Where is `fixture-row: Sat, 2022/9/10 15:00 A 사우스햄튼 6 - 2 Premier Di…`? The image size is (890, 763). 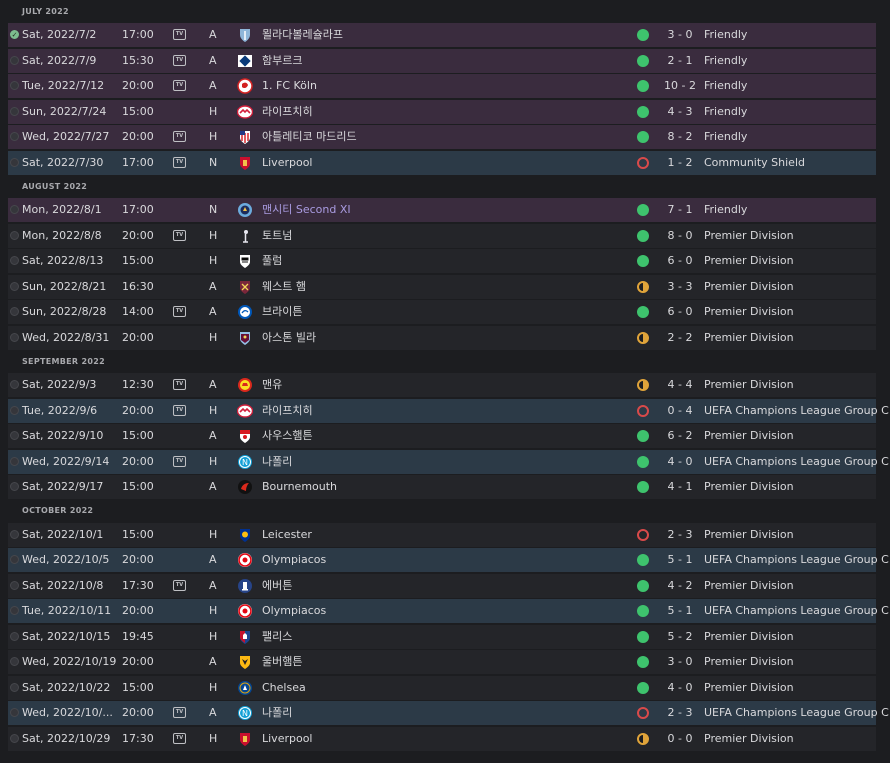
fixture-row: Sat, 2022/9/10 15:00 A 사우스햄튼 6 - 2 Premier Di… is located at coordinates (442, 436).